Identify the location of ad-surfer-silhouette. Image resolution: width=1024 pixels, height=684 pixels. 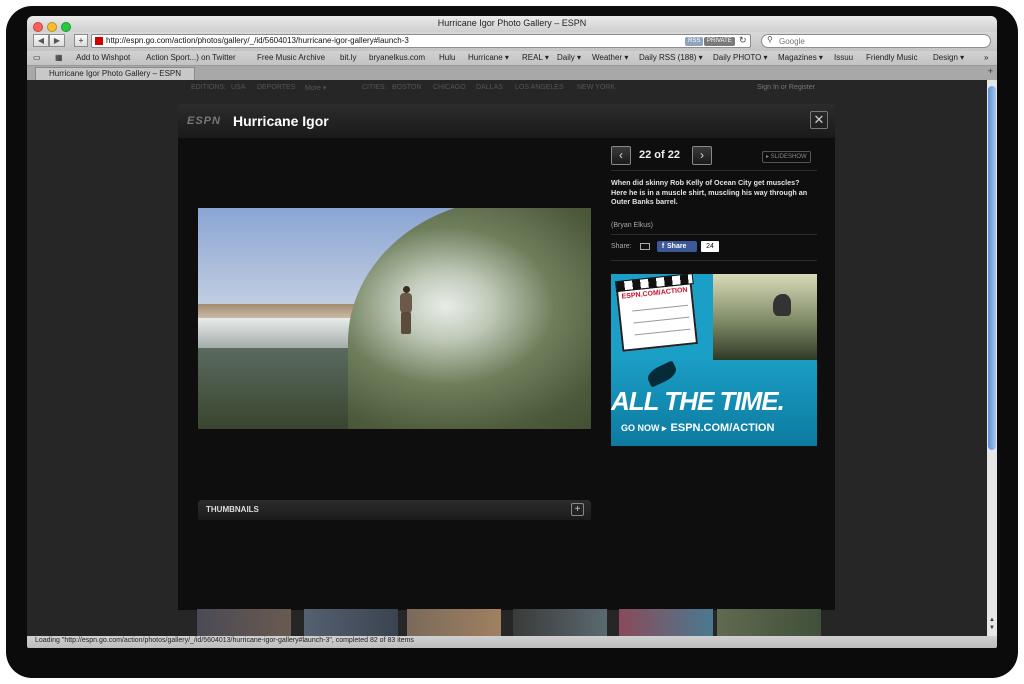
(662, 374).